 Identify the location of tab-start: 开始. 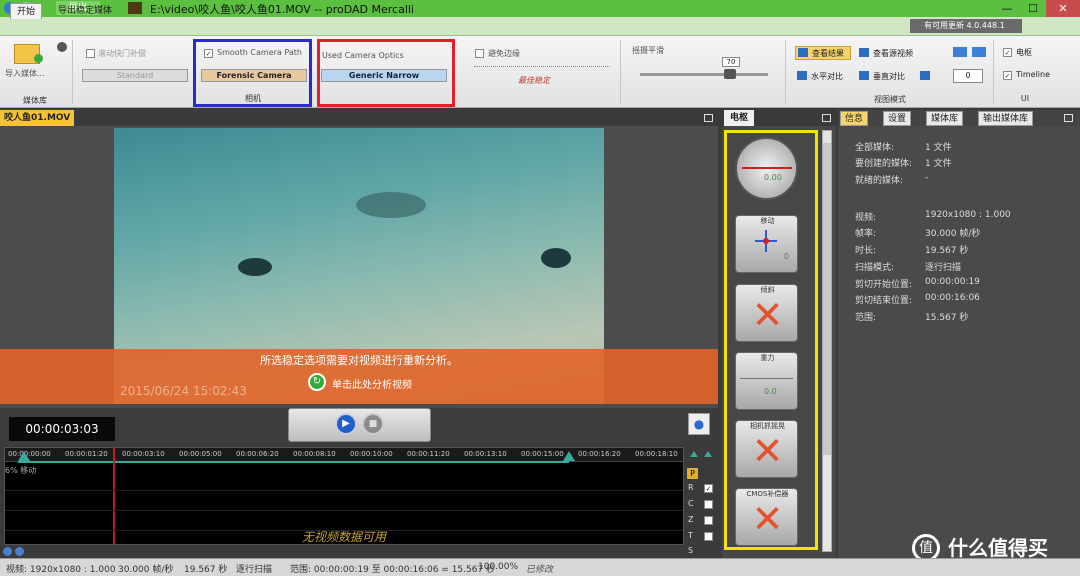
(26, 11).